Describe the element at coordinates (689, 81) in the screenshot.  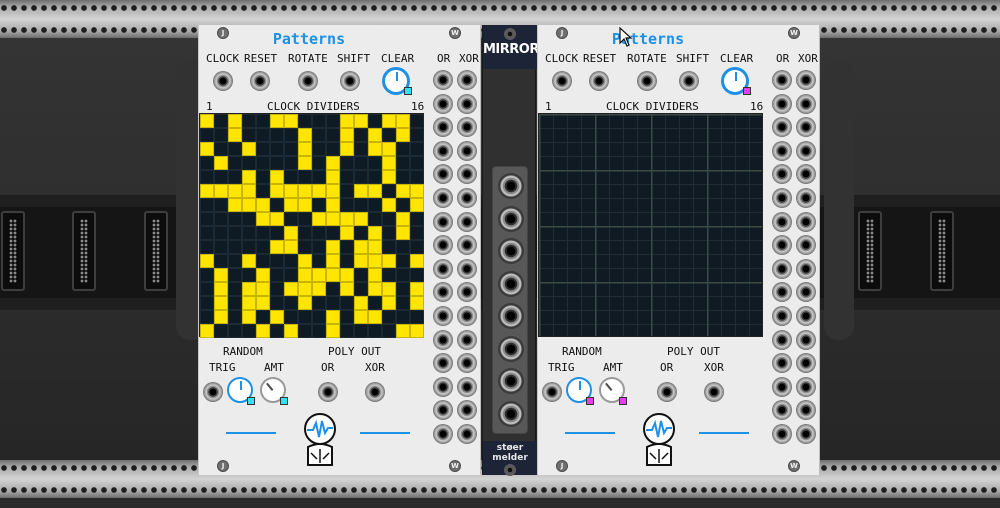
I see `shift-input-jack` at that location.